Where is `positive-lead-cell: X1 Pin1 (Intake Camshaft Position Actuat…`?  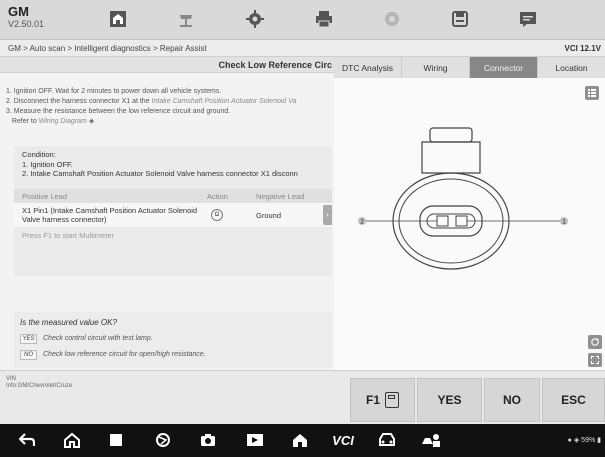
positive-lead-cell: X1 Pin1 (Intake Camshaft Position Actuat… is located at coordinates (110, 215).